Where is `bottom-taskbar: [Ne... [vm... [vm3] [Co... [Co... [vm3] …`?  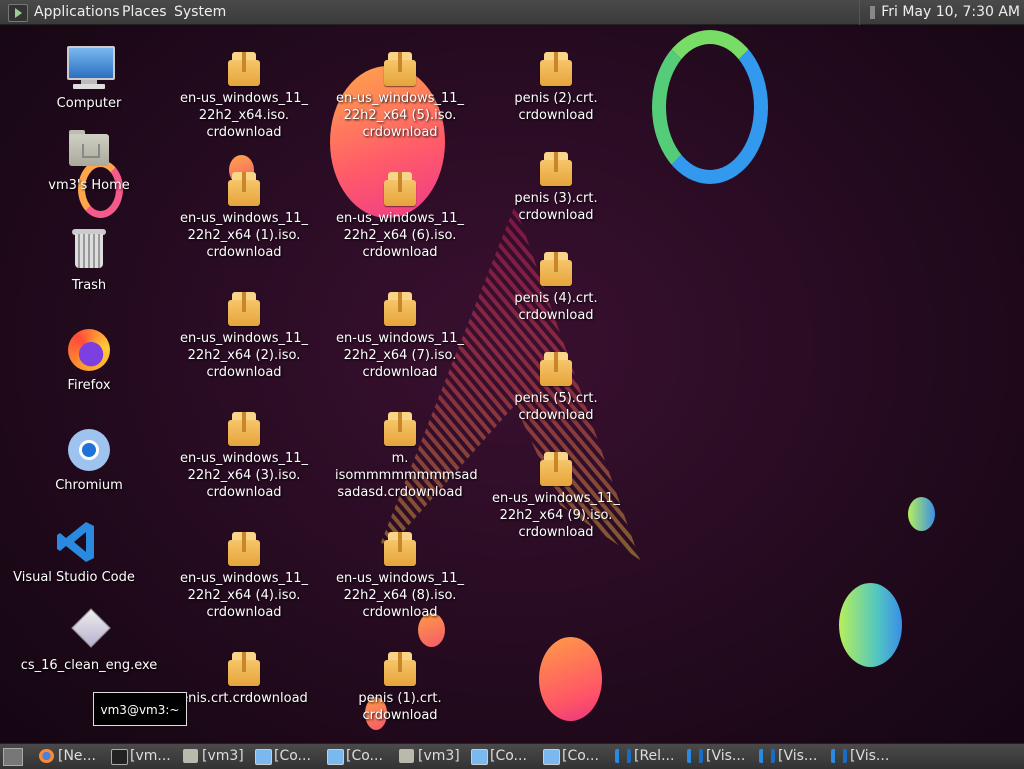
bottom-taskbar: [Ne... [vm... [vm3] [Co... [Co... [vm3] … is located at coordinates (512, 756).